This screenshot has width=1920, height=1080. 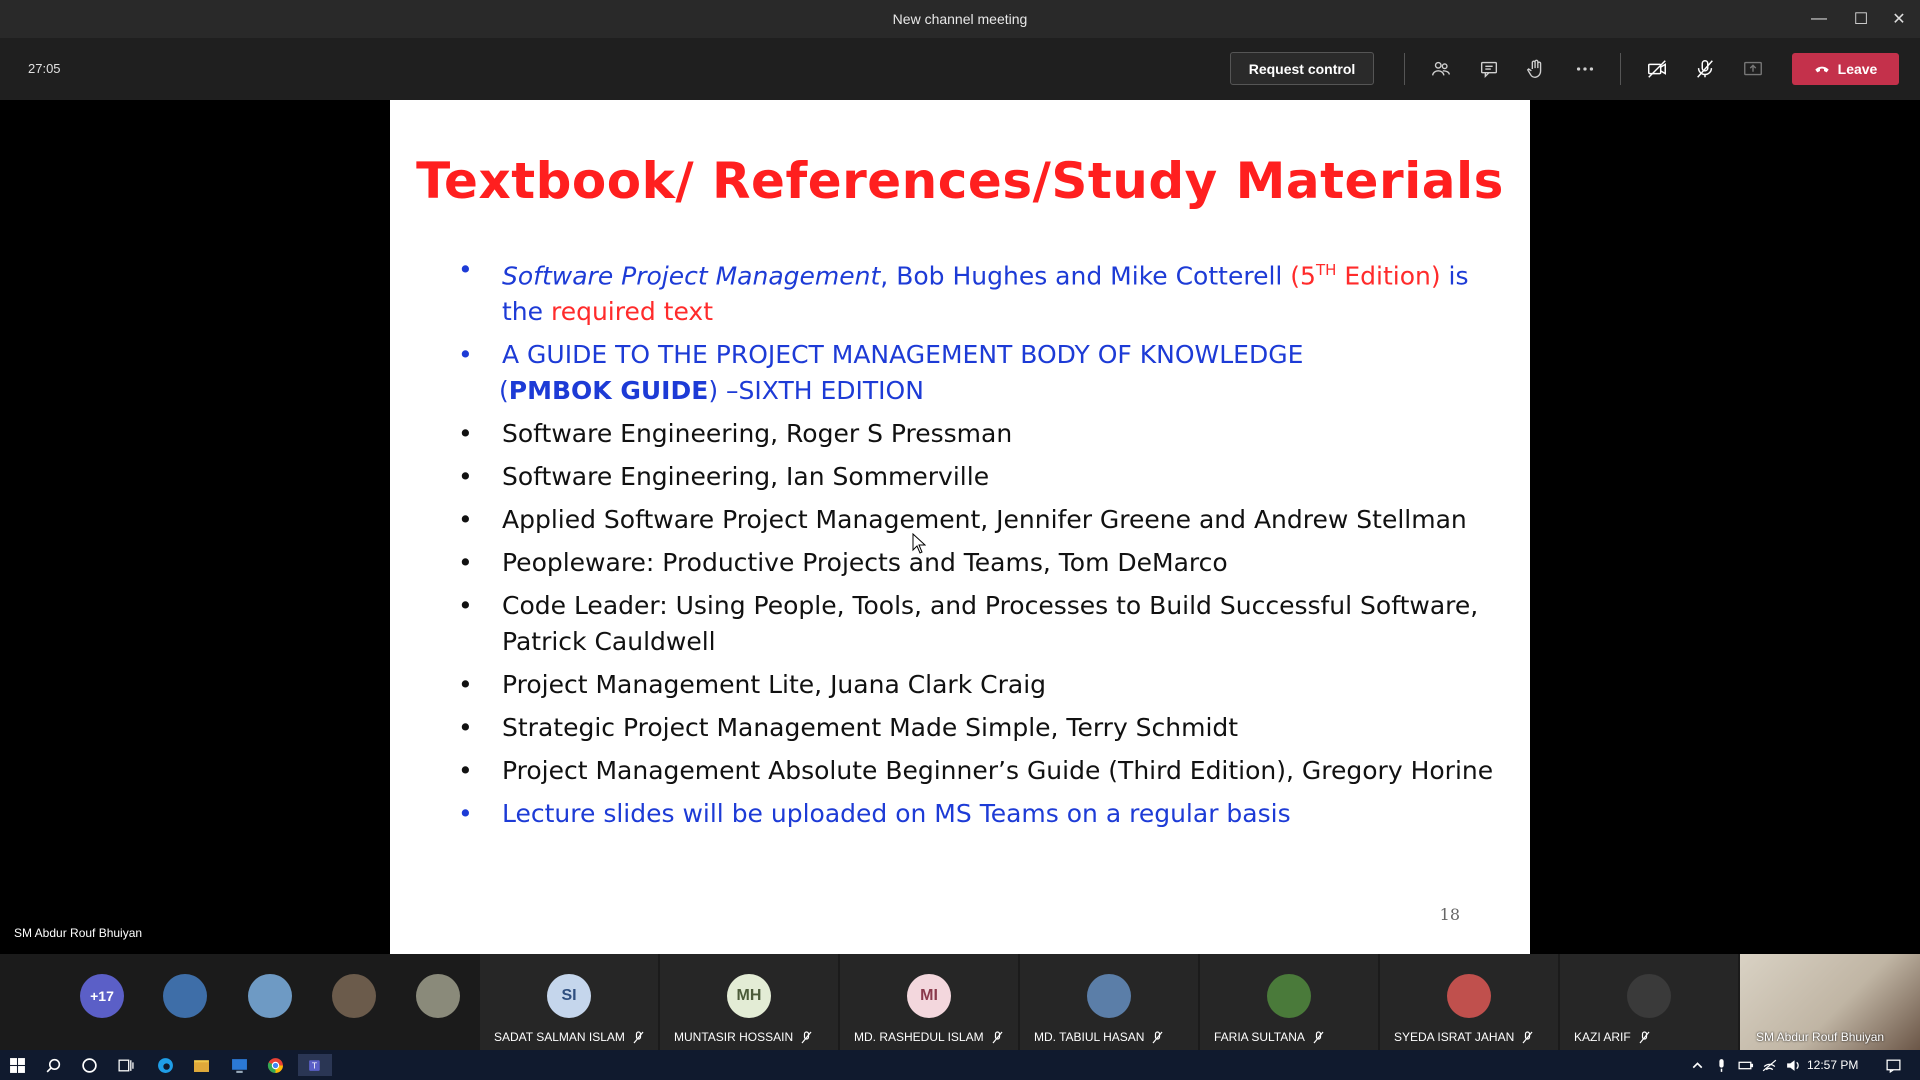 I want to click on participant-name-row: SADAT SALMAN ISLAM, so click(x=569, y=1037).